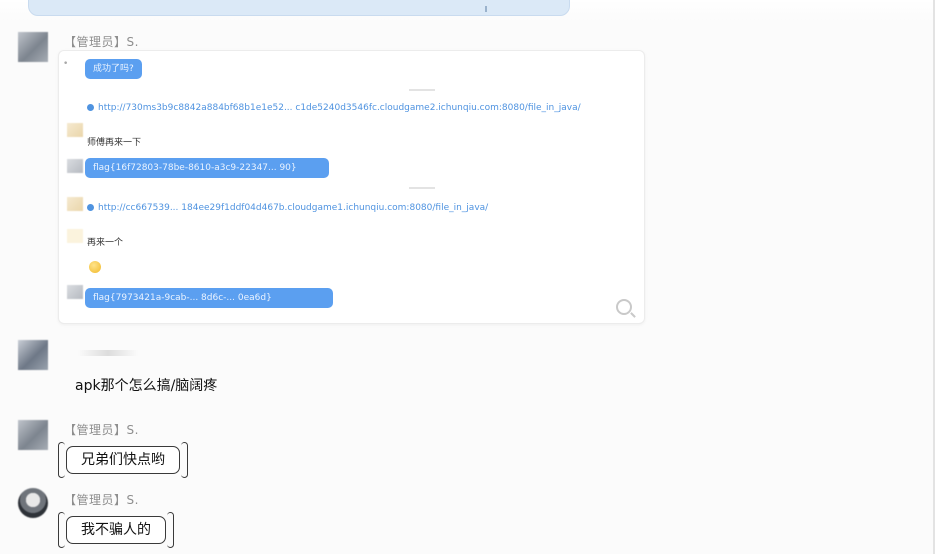 This screenshot has height=554, width=935. I want to click on card-left-mark: •, so click(66, 64).